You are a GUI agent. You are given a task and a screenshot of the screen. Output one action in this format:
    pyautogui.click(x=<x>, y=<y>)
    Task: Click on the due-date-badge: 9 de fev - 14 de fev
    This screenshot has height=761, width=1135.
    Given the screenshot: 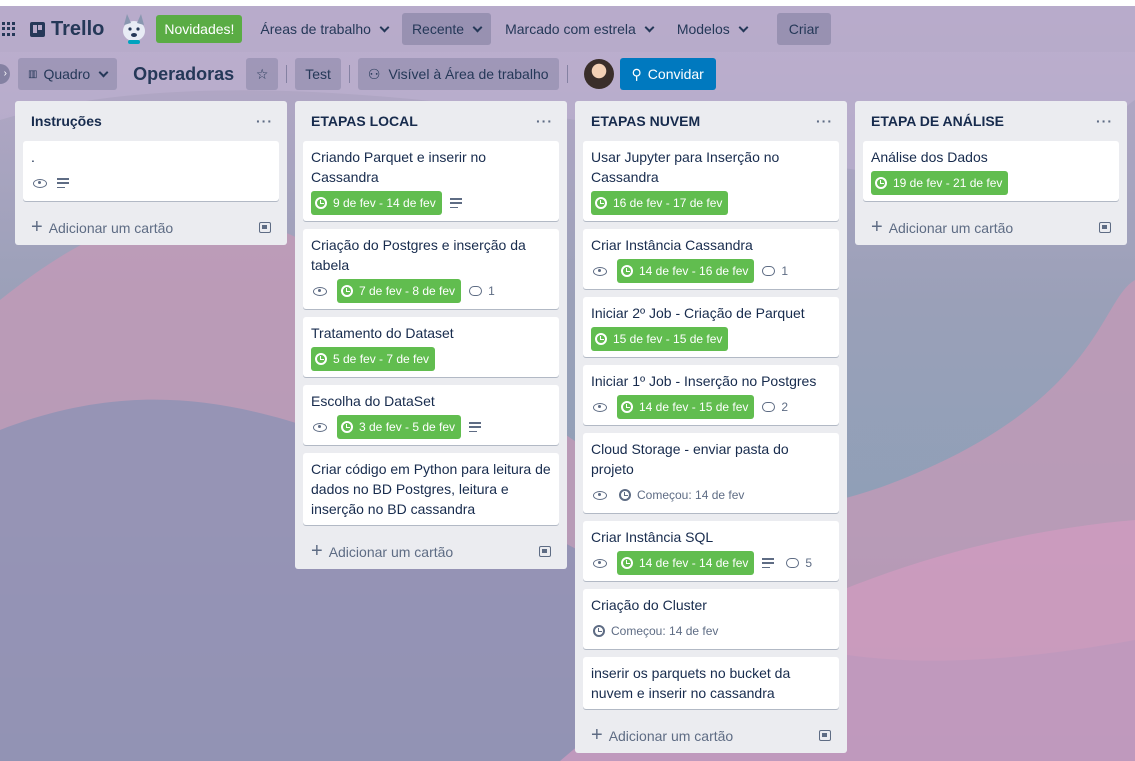 What is the action you would take?
    pyautogui.click(x=376, y=203)
    